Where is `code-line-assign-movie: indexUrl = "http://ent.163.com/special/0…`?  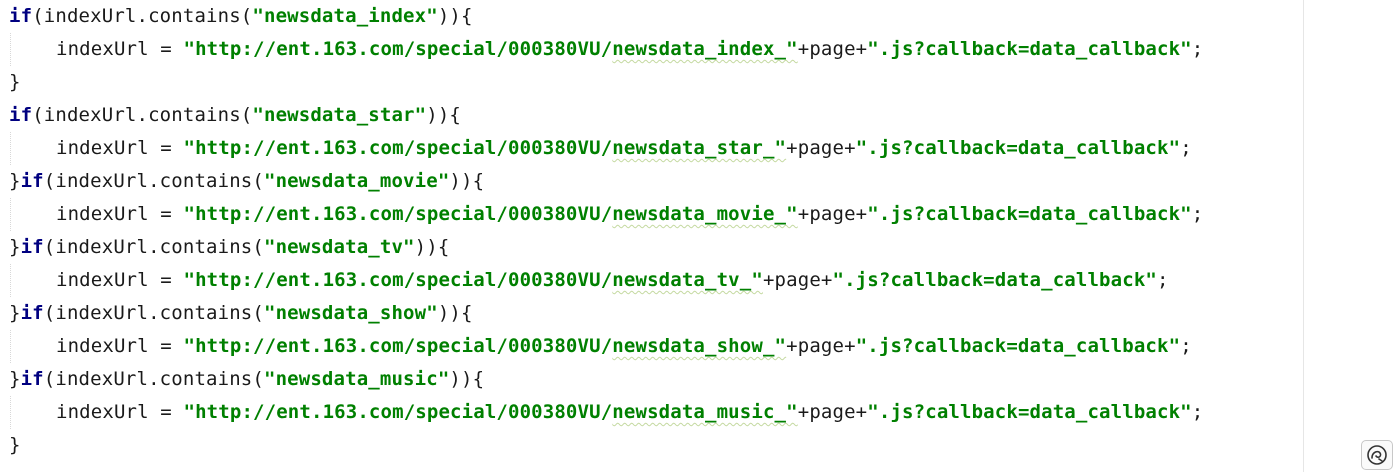
code-line-assign-movie: indexUrl = "http://ent.163.com/special/0… is located at coordinates (606, 214).